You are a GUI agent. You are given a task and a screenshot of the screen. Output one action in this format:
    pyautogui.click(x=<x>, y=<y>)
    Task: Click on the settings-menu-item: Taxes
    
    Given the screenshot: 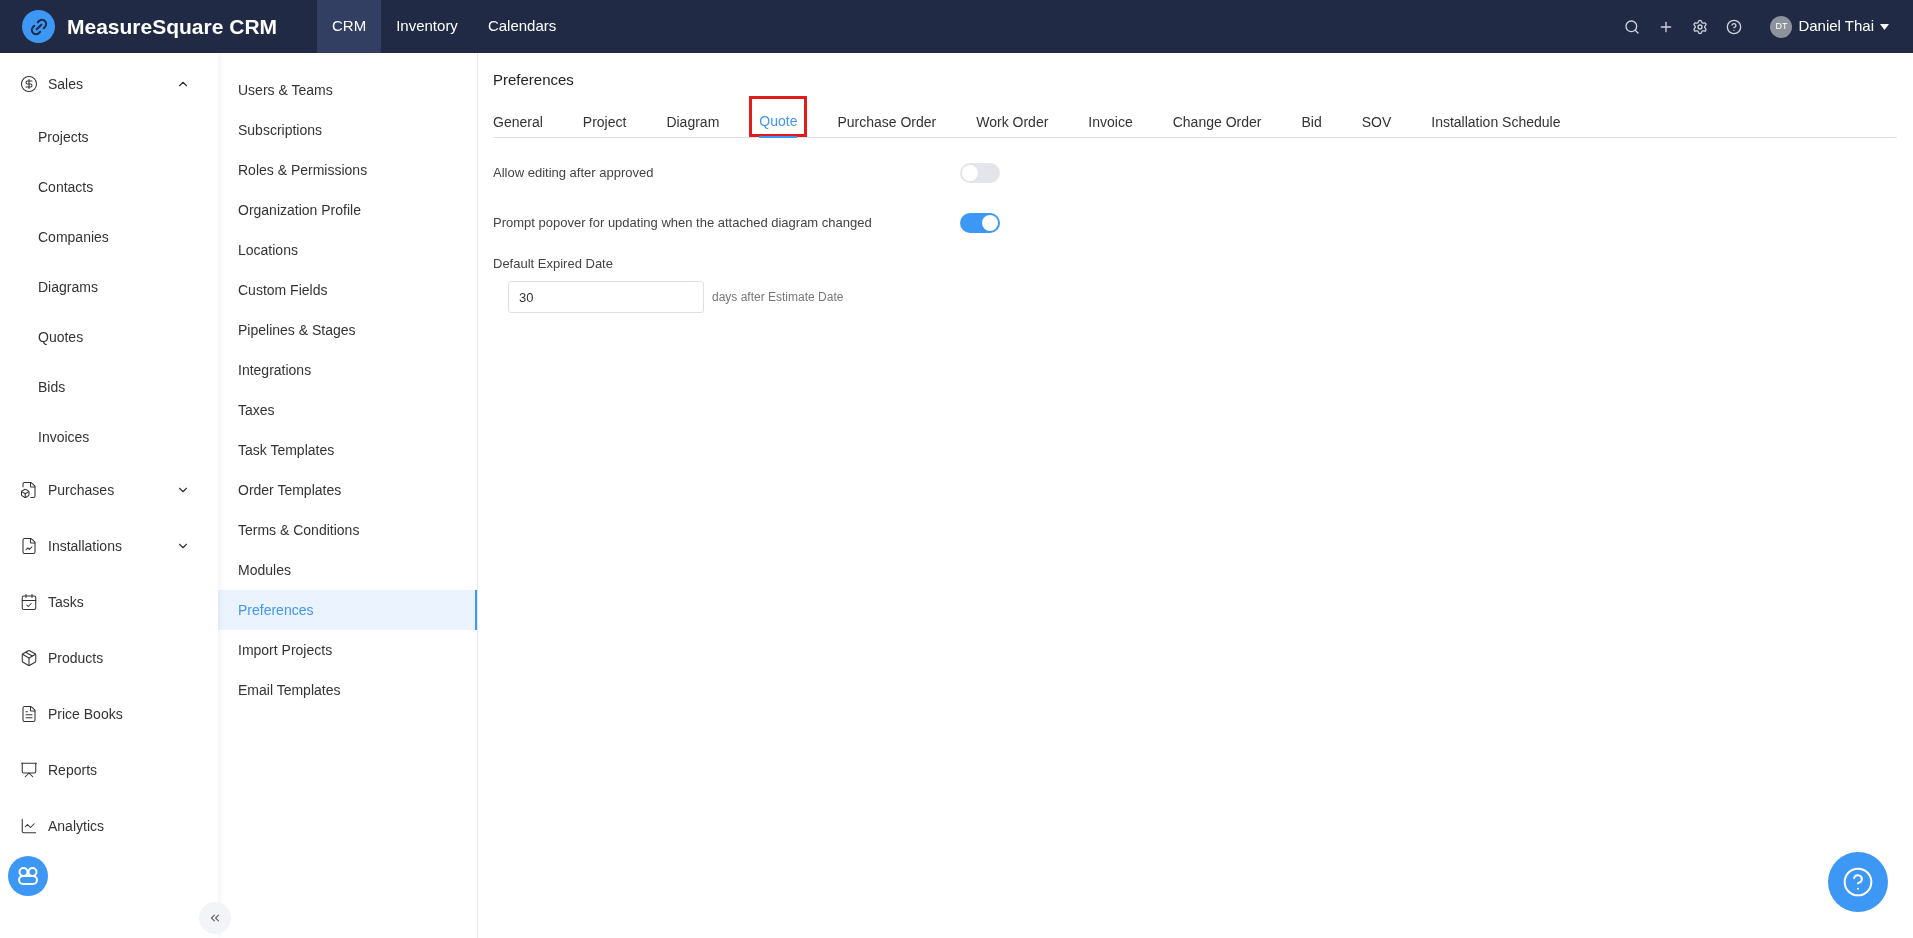 What is the action you would take?
    pyautogui.click(x=347, y=410)
    